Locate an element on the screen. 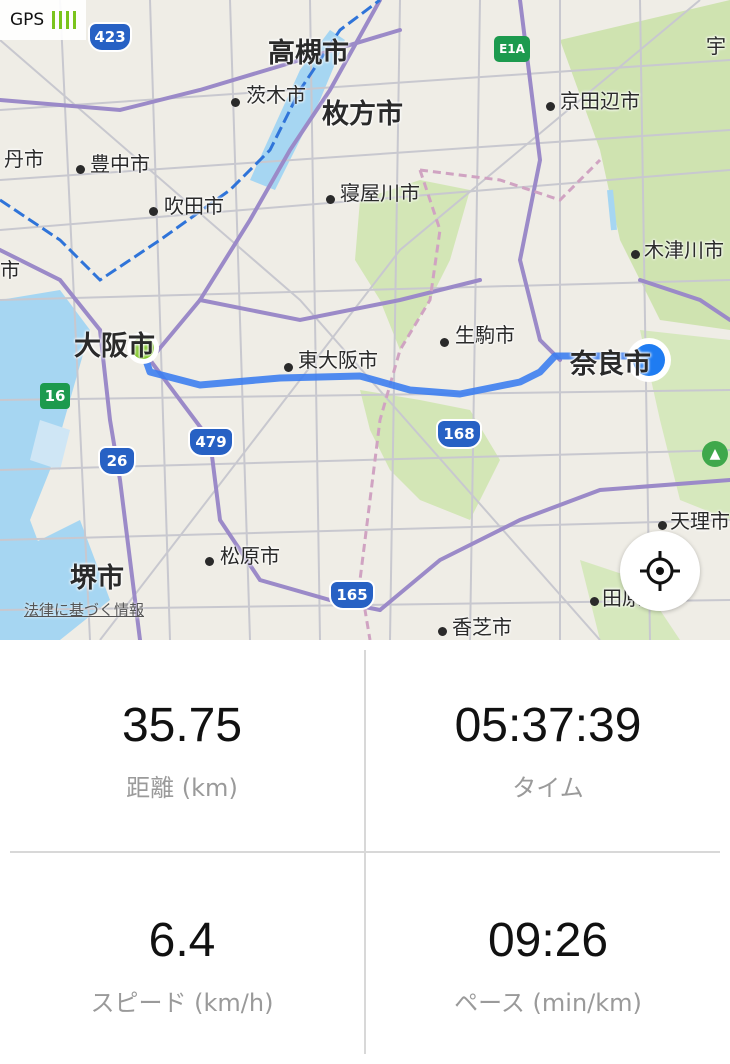 The height and width of the screenshot is (1064, 730). city-label: 堺市 is located at coordinates (97, 578).